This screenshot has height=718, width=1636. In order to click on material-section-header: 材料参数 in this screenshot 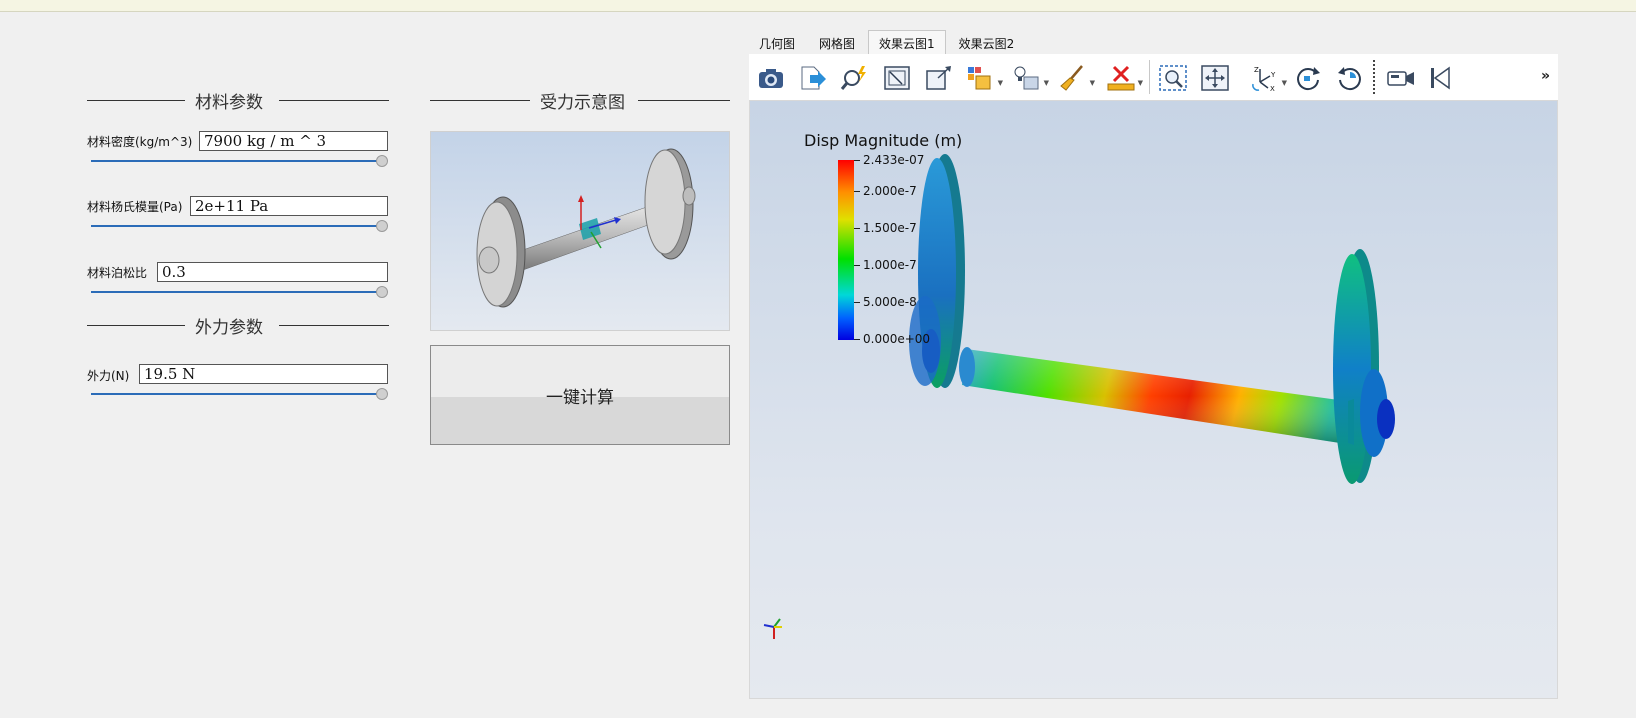, I will do `click(238, 100)`.